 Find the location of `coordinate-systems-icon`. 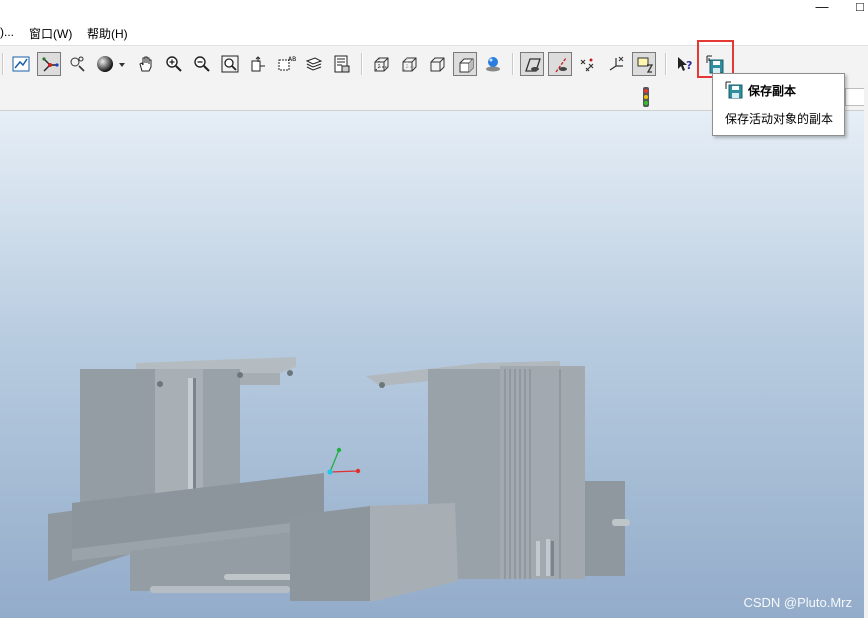

coordinate-systems-icon is located at coordinates (616, 63).